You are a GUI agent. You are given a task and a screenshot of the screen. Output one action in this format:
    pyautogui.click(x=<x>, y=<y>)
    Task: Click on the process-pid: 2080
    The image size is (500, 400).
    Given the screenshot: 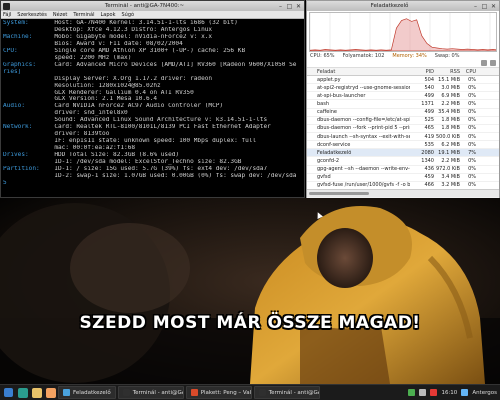 What is the action you would take?
    pyautogui.click(x=427, y=152)
    